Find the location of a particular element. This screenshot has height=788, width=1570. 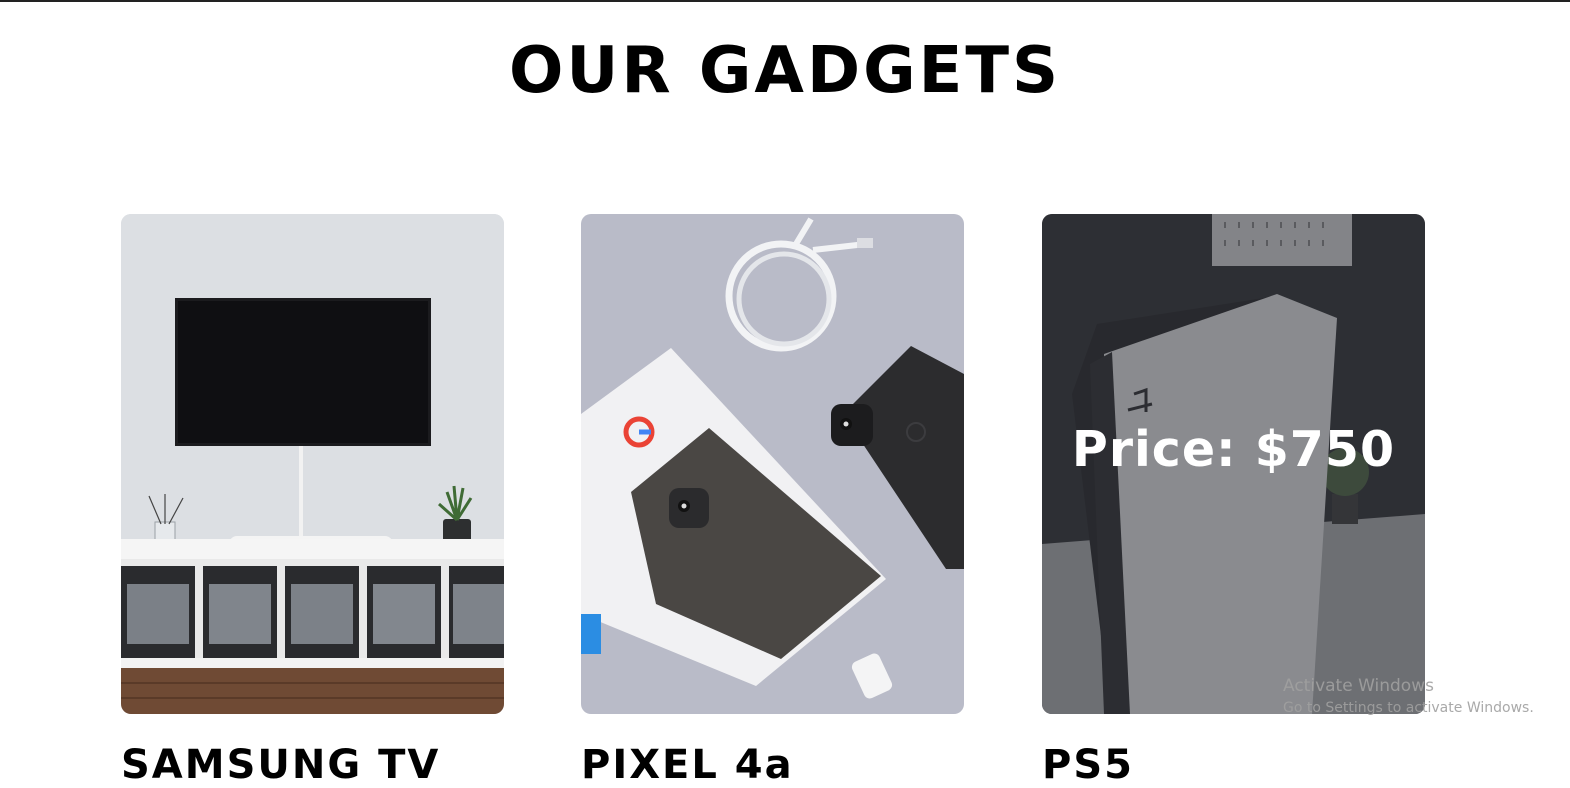

page-title: OUR GADGETS is located at coordinates (785, 71).